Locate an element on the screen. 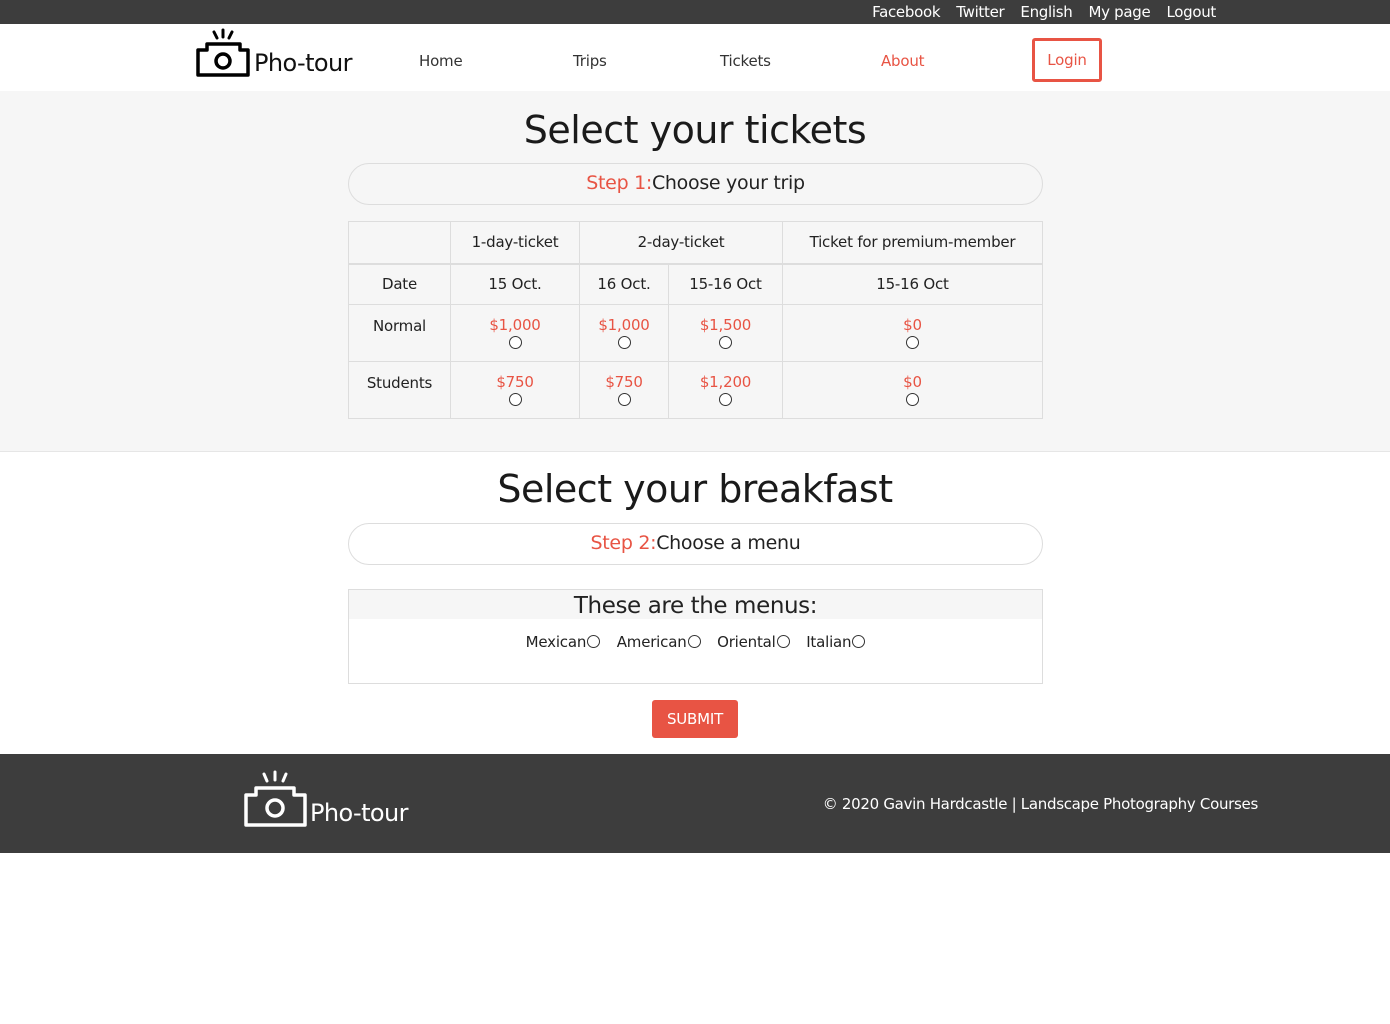 This screenshot has height=1024, width=1390. menu-option-oriental: Oriental is located at coordinates (753, 642).